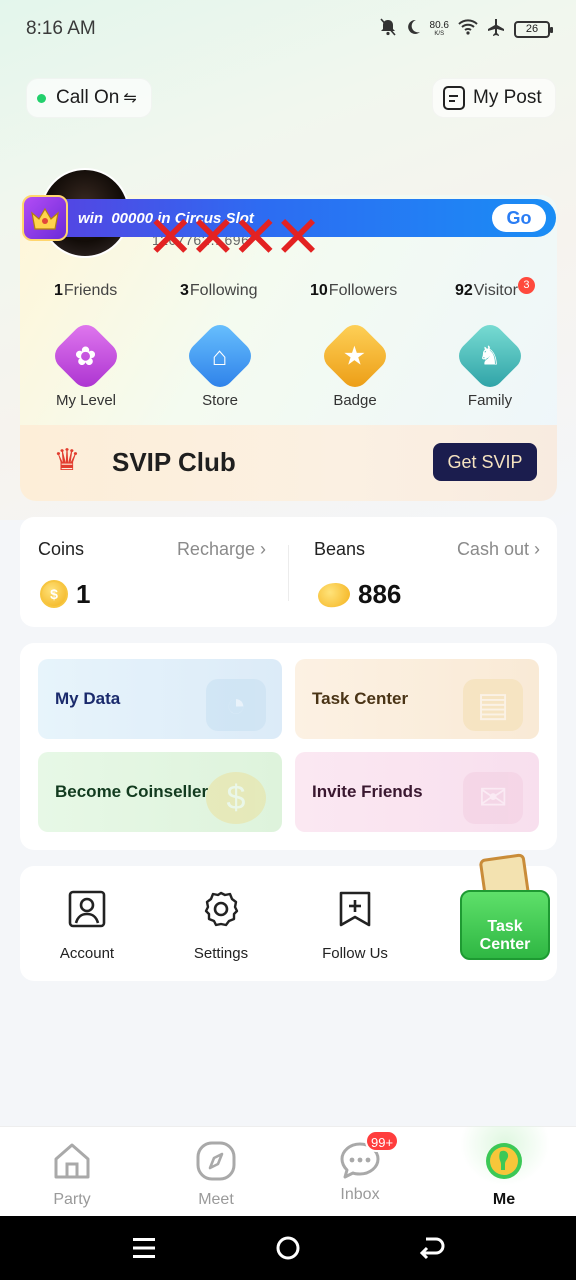 Image resolution: width=576 pixels, height=1280 pixels. Describe the element at coordinates (288, 29) in the screenshot. I see `status-bar: 8:16 AM 80.6 K/S 26` at that location.